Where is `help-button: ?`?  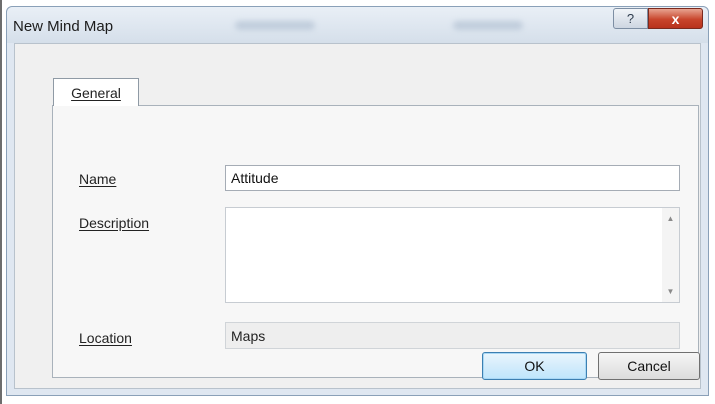 help-button: ? is located at coordinates (630, 18).